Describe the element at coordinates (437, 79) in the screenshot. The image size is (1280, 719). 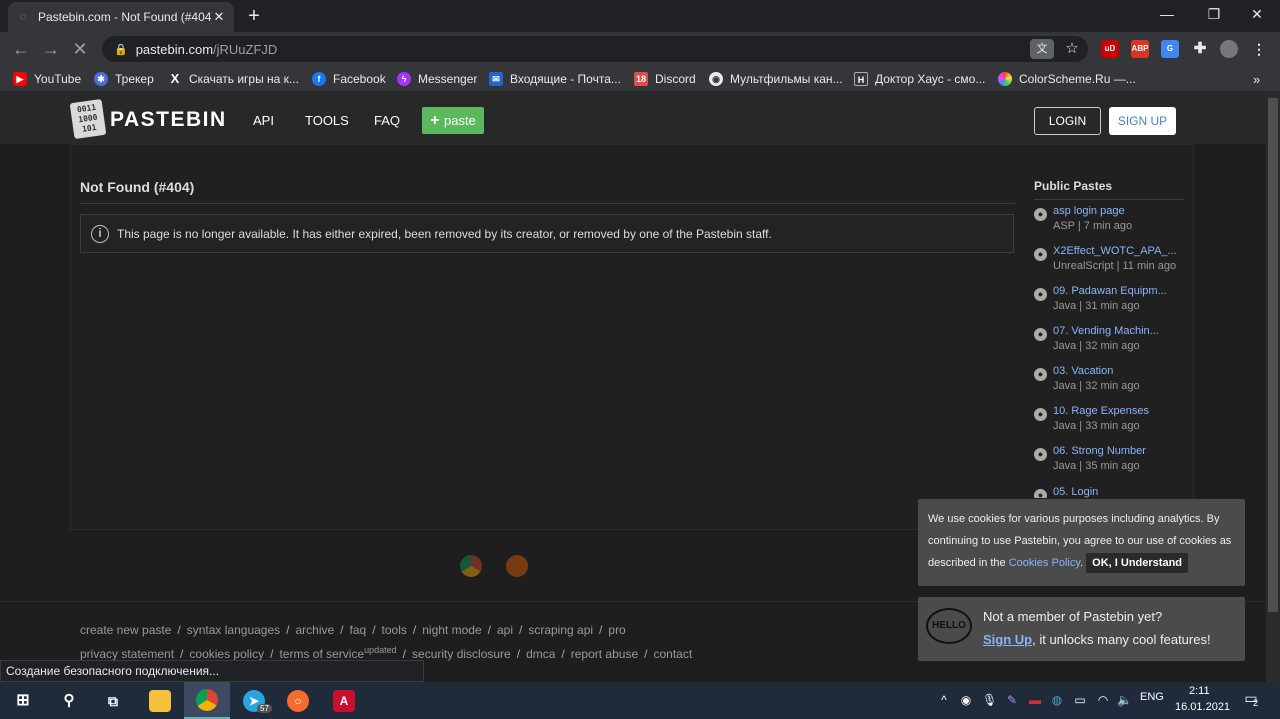
I see `bookmark-messenger: ϟ Messenger` at that location.